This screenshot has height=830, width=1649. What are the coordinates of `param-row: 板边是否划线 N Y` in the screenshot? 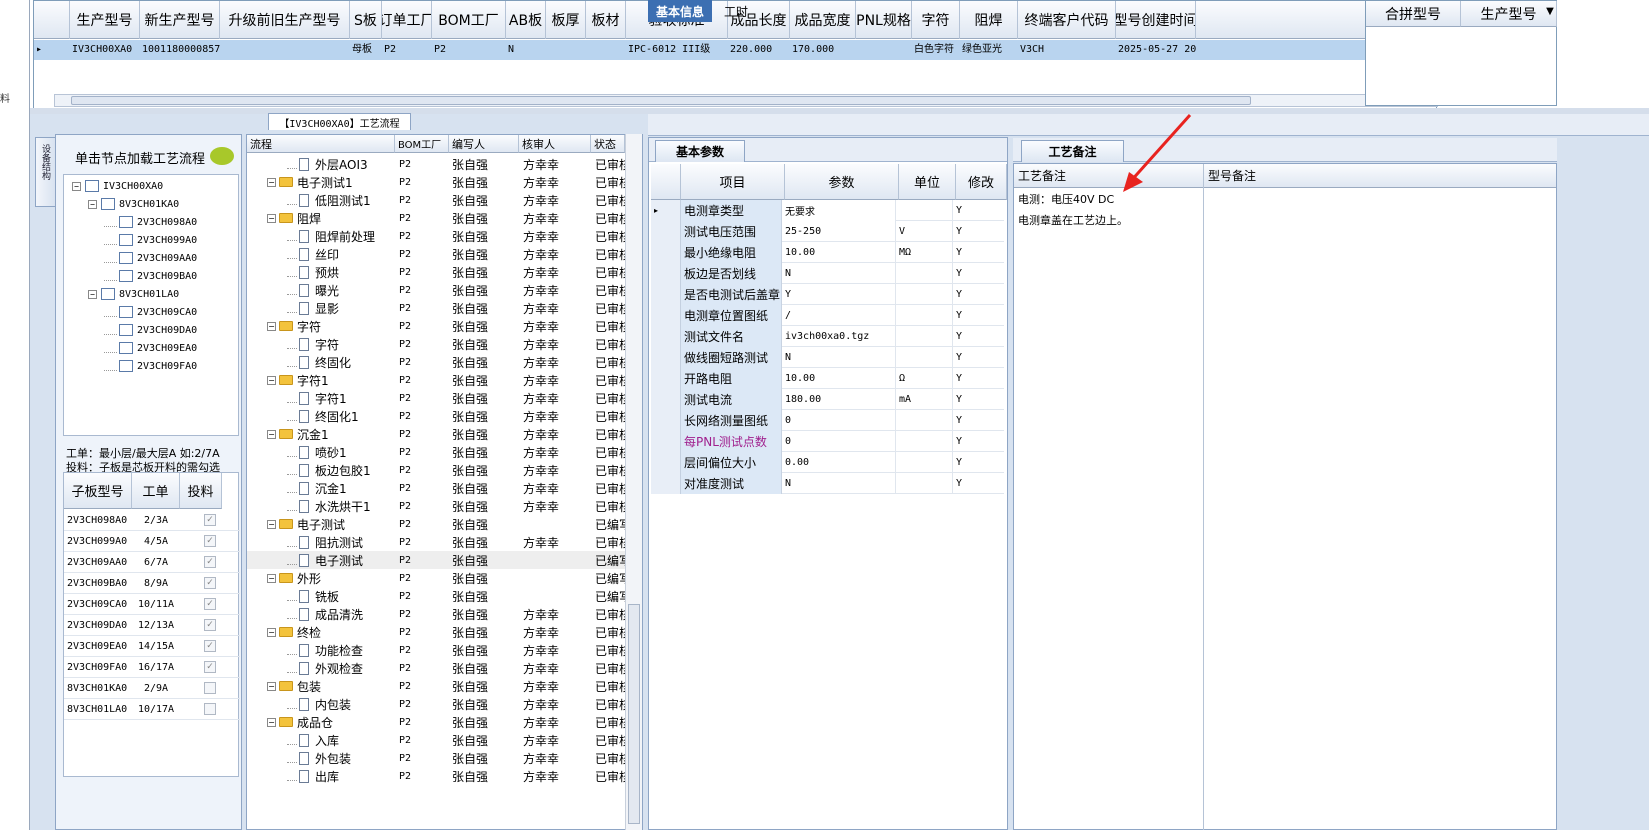 It's located at (827, 273).